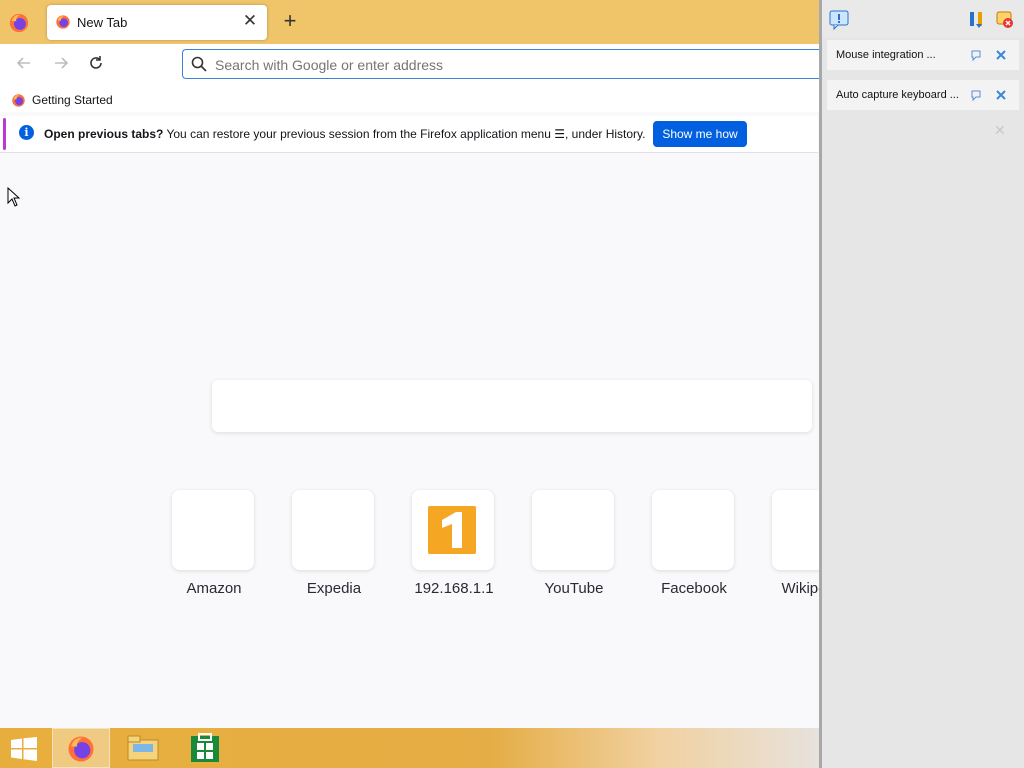 The image size is (1024, 768). I want to click on new-tab-plus-icon: +, so click(290, 21).